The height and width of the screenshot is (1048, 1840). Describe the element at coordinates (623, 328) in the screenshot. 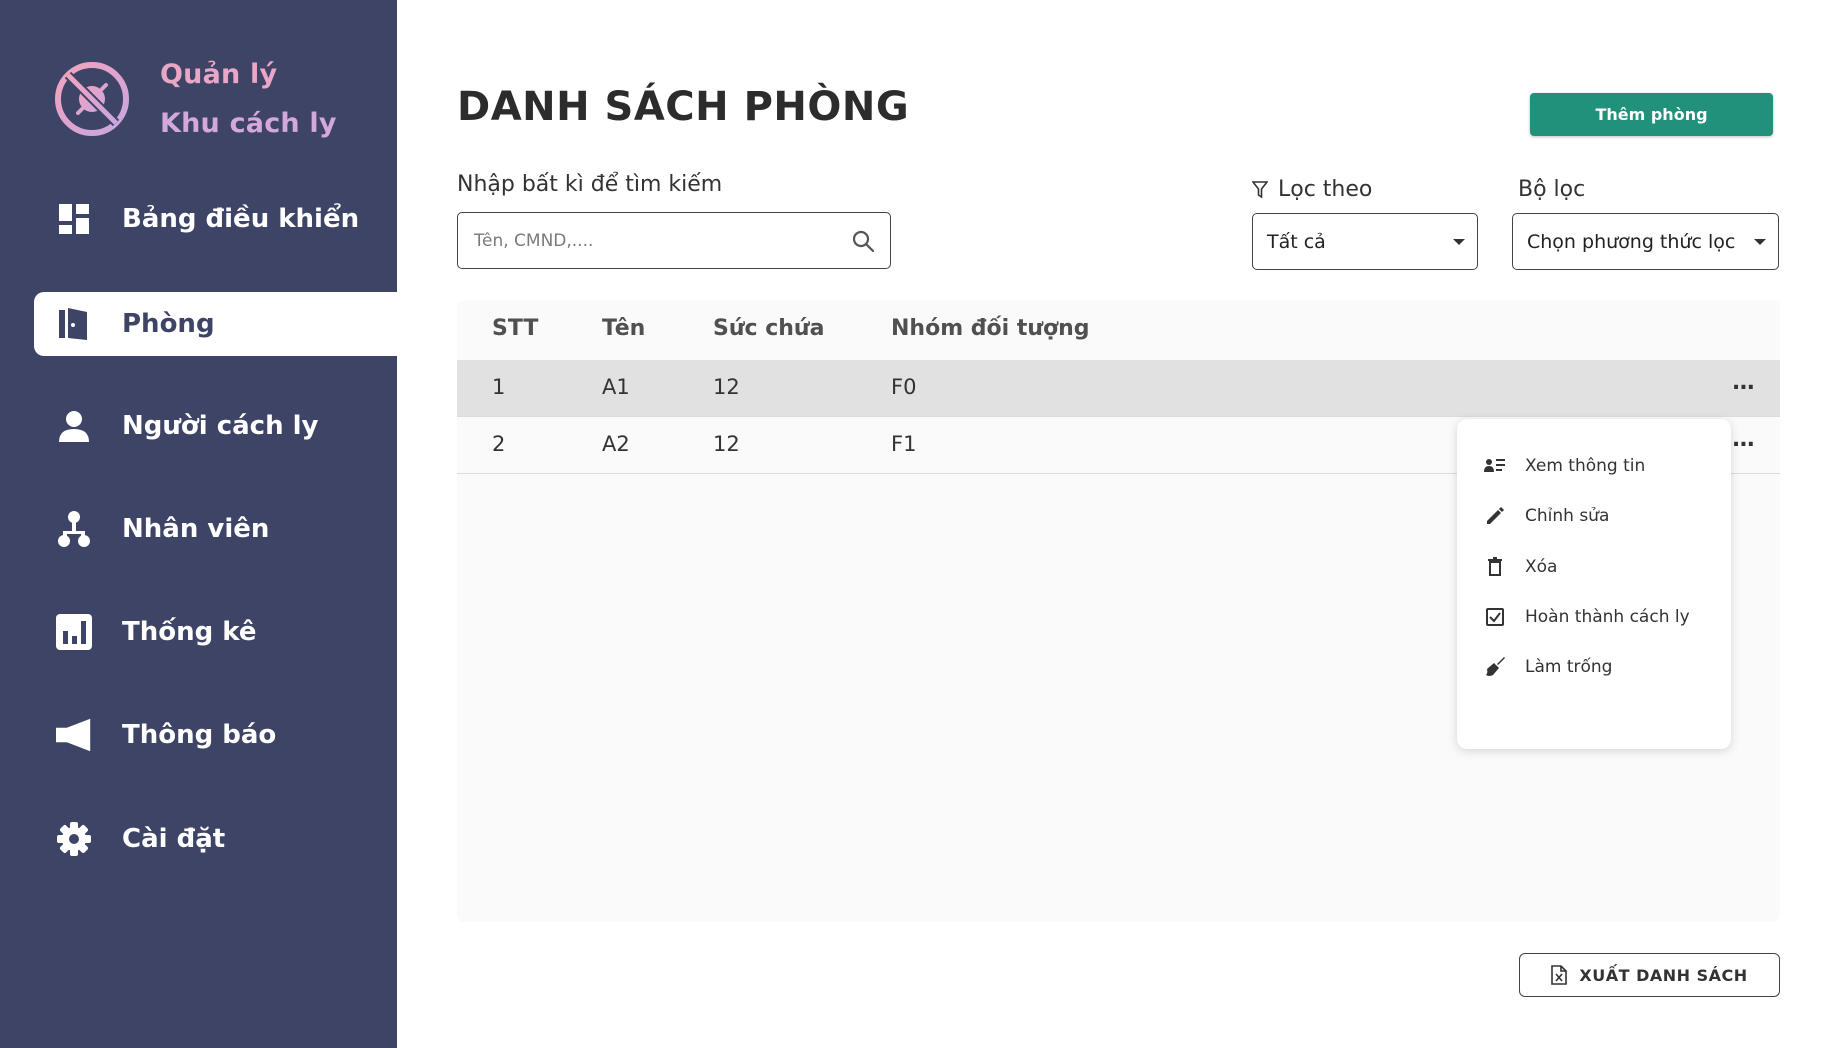

I see `column-header-name: Tên` at that location.